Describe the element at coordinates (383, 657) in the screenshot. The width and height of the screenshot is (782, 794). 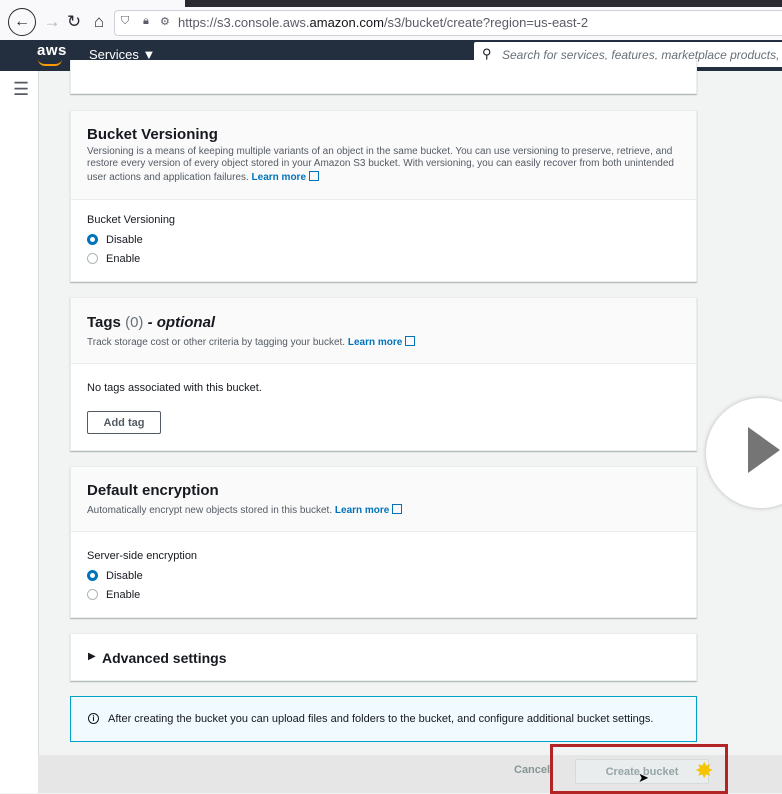
I see `advanced-settings-panel: ▶ Advanced settings` at that location.